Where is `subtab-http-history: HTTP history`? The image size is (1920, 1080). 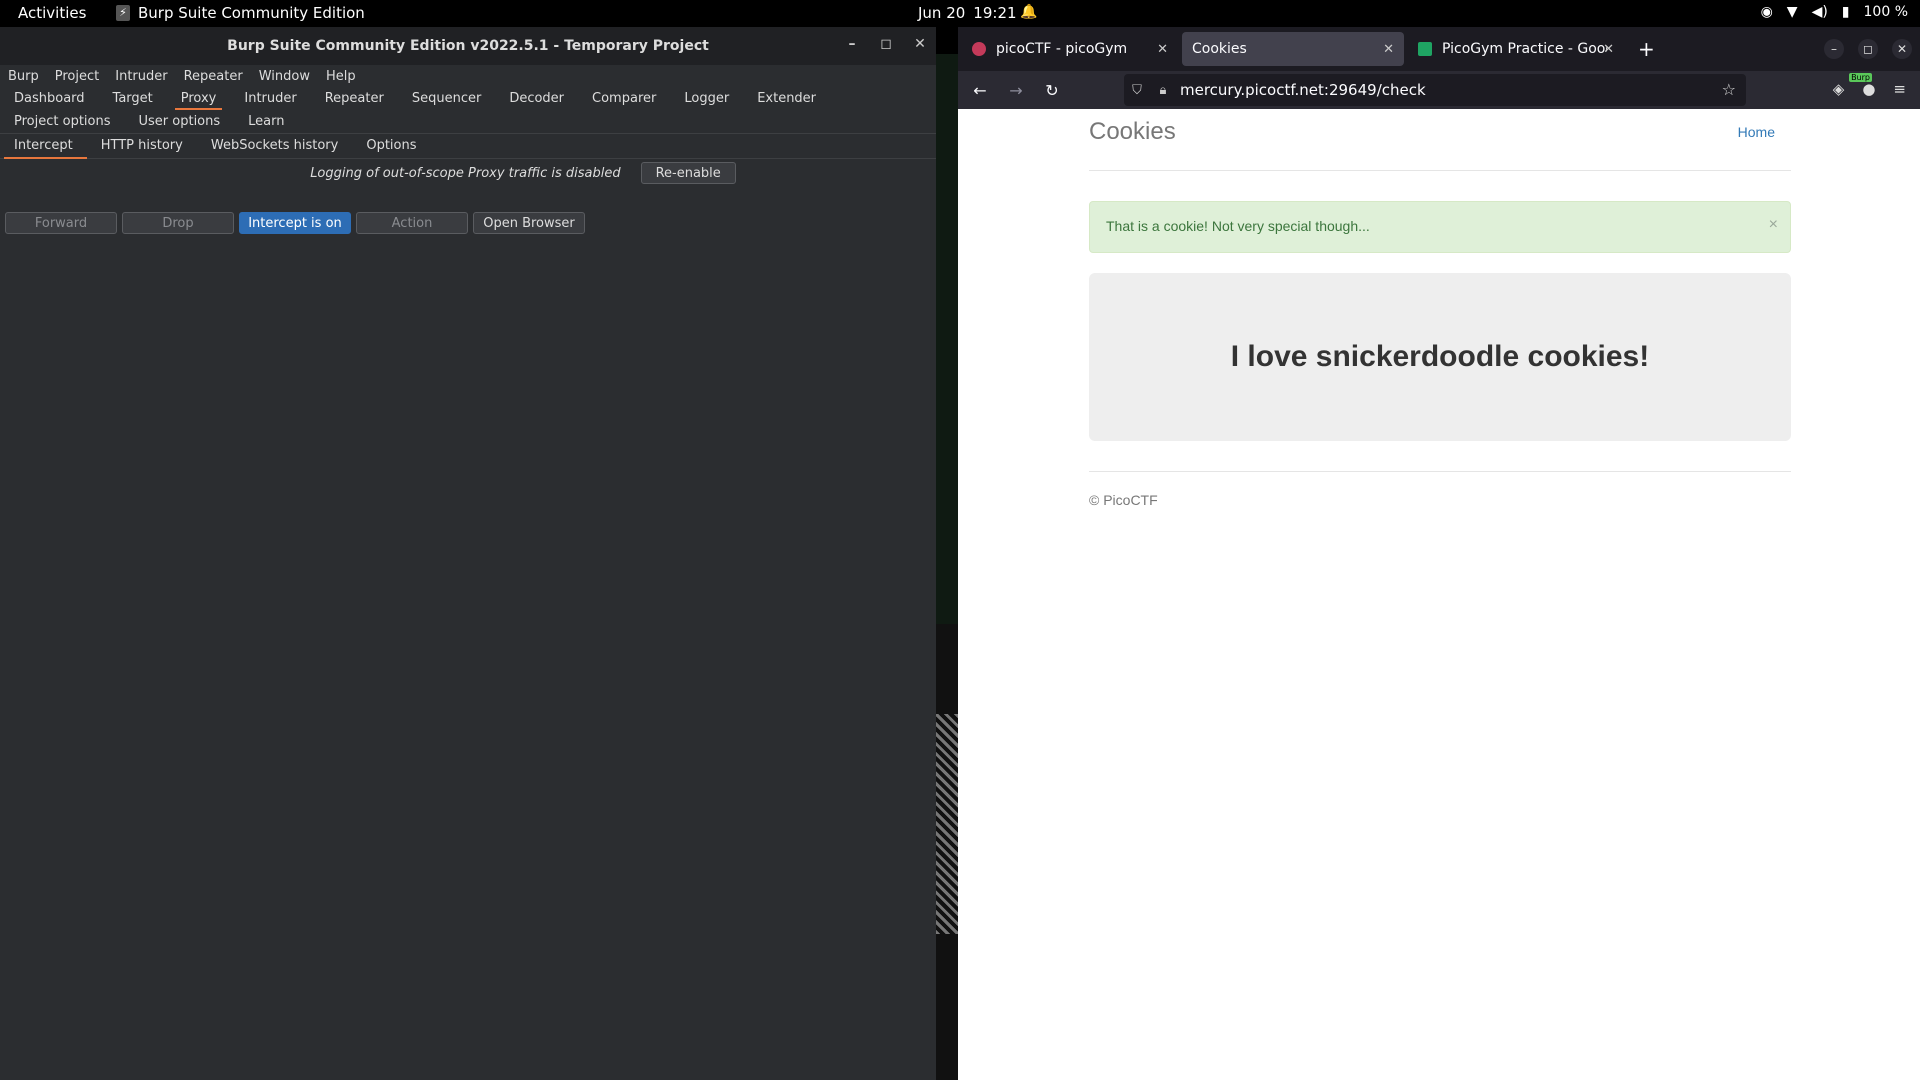
subtab-http-history: HTTP history is located at coordinates (142, 146).